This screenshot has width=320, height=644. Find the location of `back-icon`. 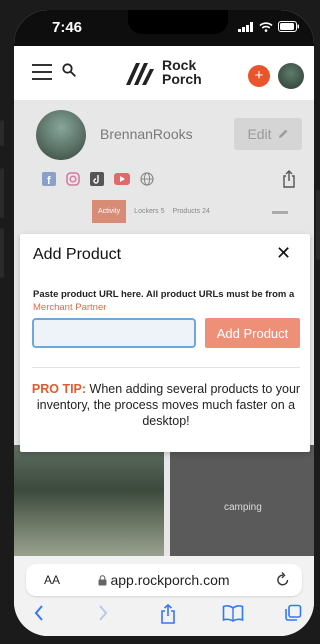

back-icon is located at coordinates (39, 613).